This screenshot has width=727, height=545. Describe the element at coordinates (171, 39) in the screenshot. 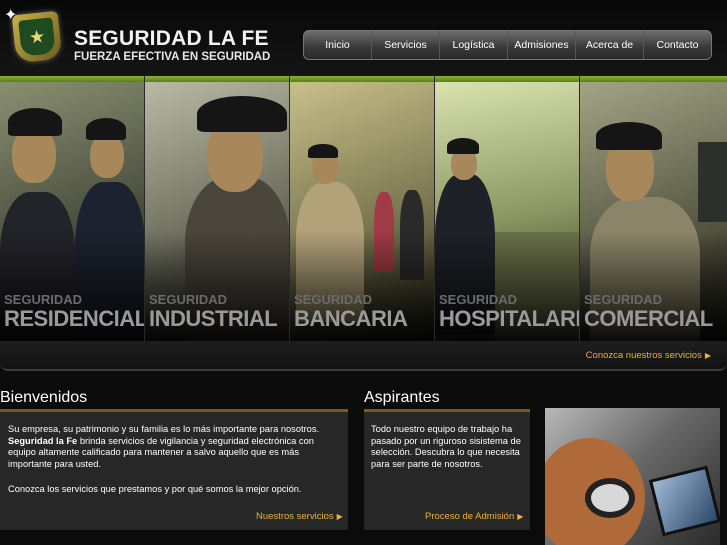

I see `brand-title: SEGURIDAD LA FE` at that location.